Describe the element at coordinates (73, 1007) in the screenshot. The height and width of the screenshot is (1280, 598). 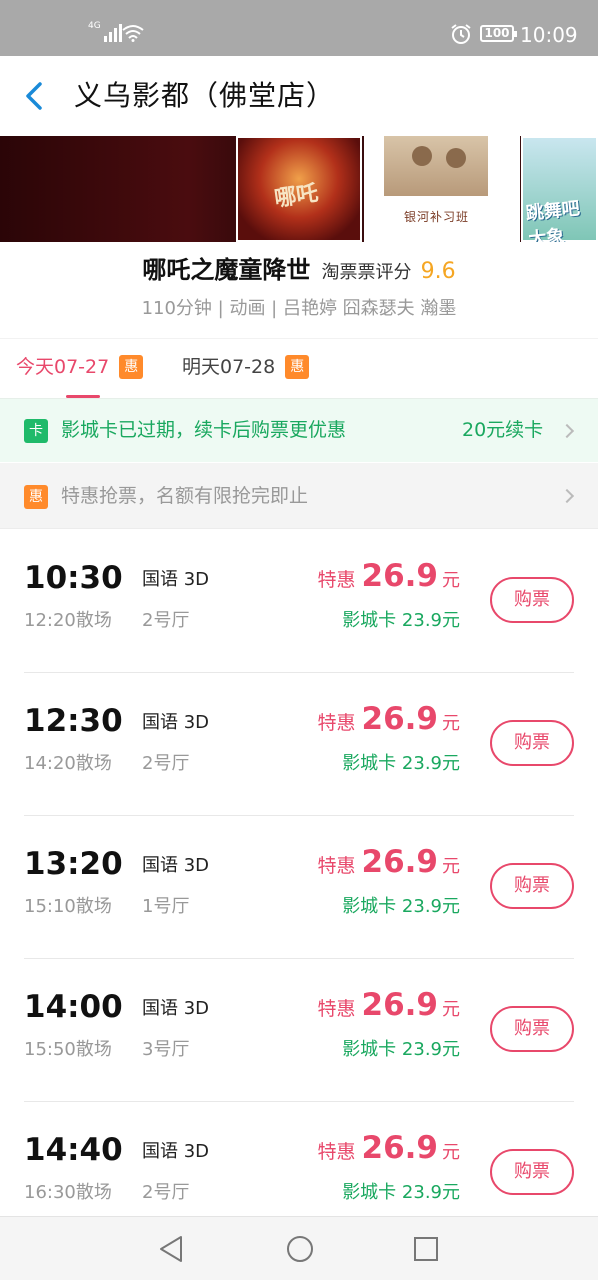
I see `start-time: 14:00` at that location.